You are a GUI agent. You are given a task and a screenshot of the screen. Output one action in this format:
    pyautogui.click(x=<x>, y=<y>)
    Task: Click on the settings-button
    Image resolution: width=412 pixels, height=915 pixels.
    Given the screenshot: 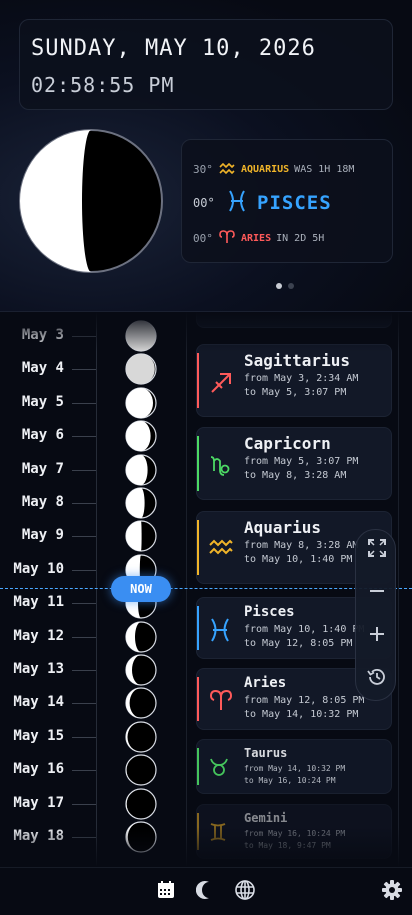 What is the action you would take?
    pyautogui.click(x=392, y=892)
    